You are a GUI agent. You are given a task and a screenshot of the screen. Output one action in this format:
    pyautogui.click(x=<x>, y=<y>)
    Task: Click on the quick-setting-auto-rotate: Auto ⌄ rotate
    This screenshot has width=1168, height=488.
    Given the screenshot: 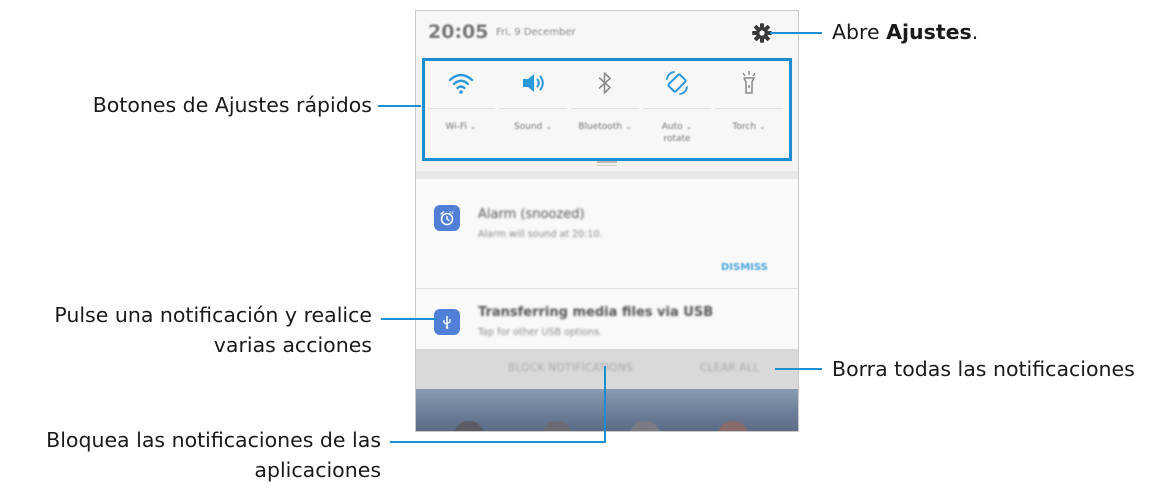 What is the action you would take?
    pyautogui.click(x=677, y=109)
    